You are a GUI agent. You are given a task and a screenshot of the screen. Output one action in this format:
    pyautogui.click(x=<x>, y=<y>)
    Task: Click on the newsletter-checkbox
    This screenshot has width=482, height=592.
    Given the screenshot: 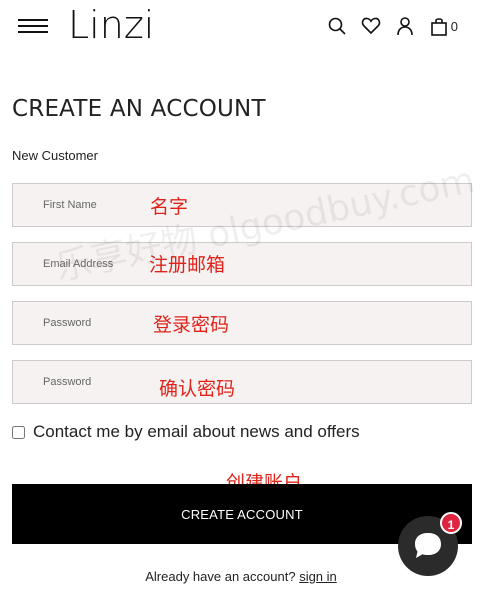 What is the action you would take?
    pyautogui.click(x=18, y=432)
    